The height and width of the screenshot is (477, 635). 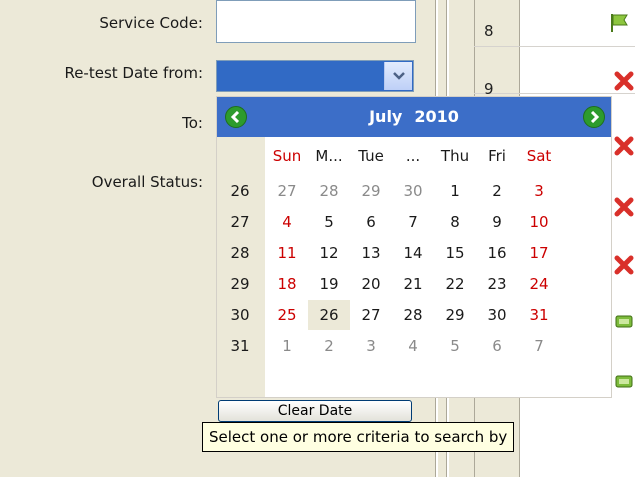 What do you see at coordinates (287, 284) in the screenshot?
I see `calendar-day: 18` at bounding box center [287, 284].